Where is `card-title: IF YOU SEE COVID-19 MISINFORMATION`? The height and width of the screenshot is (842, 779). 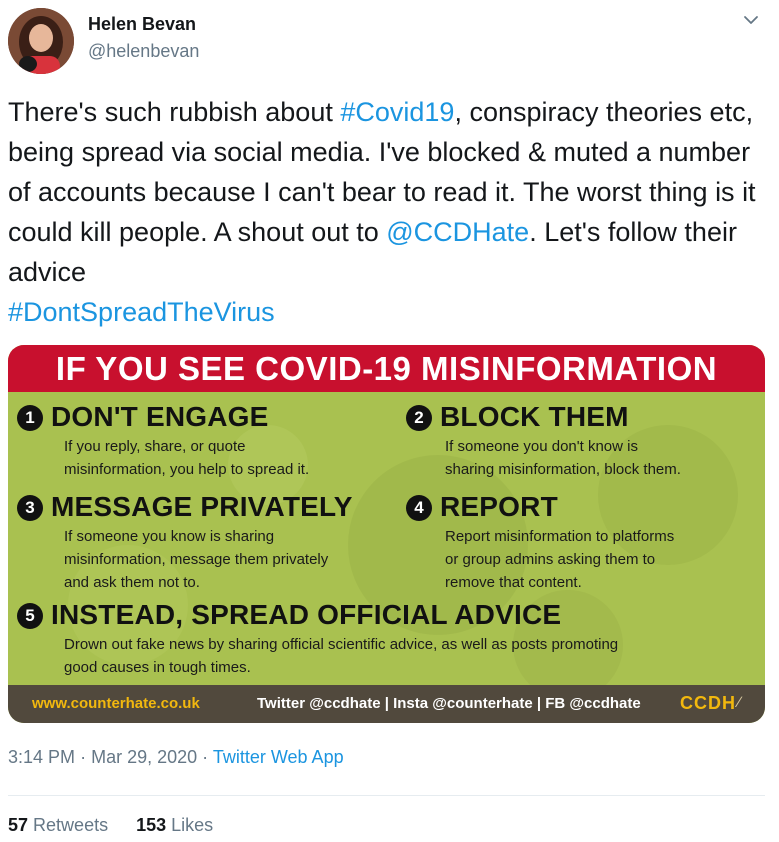
card-title: IF YOU SEE COVID-19 MISINFORMATION is located at coordinates (386, 368).